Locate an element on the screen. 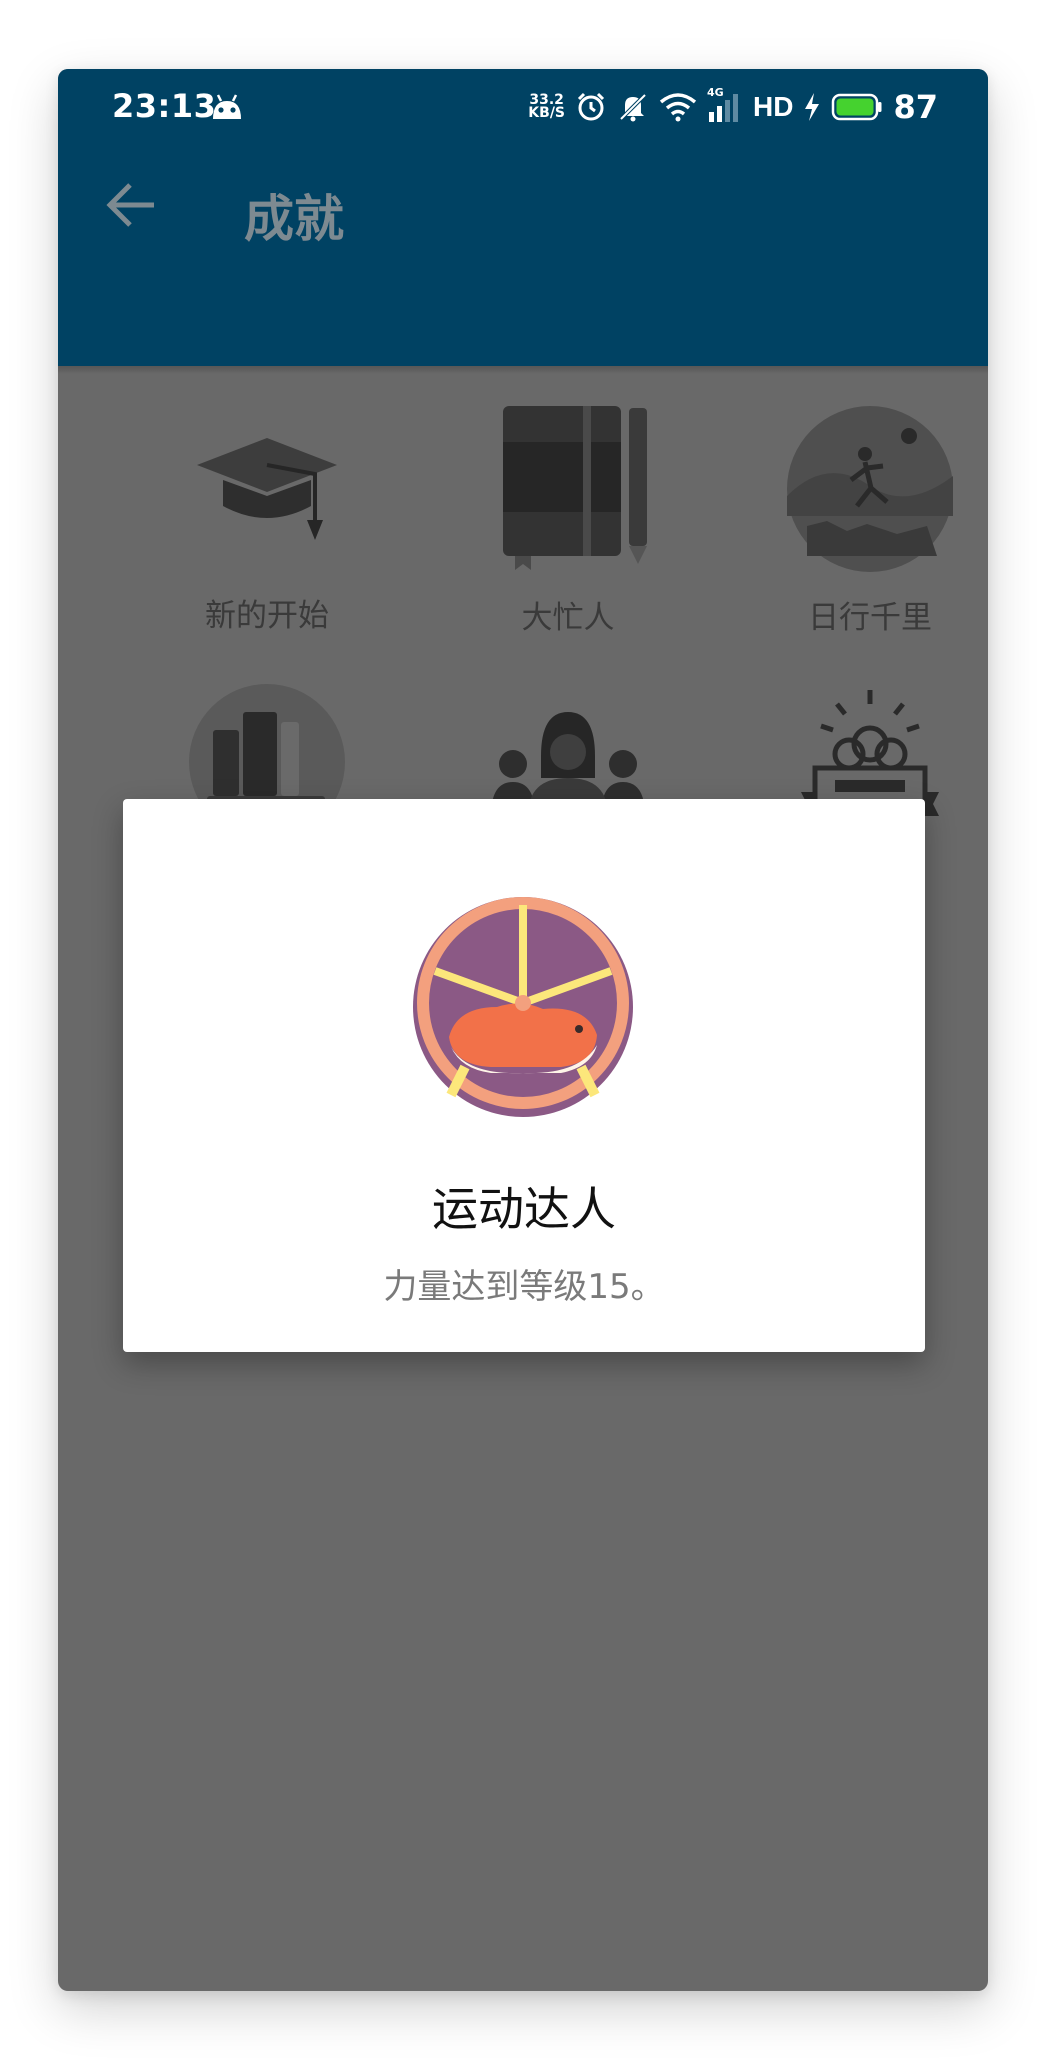  achievement-item: 日行千里 is located at coordinates (854, 521).